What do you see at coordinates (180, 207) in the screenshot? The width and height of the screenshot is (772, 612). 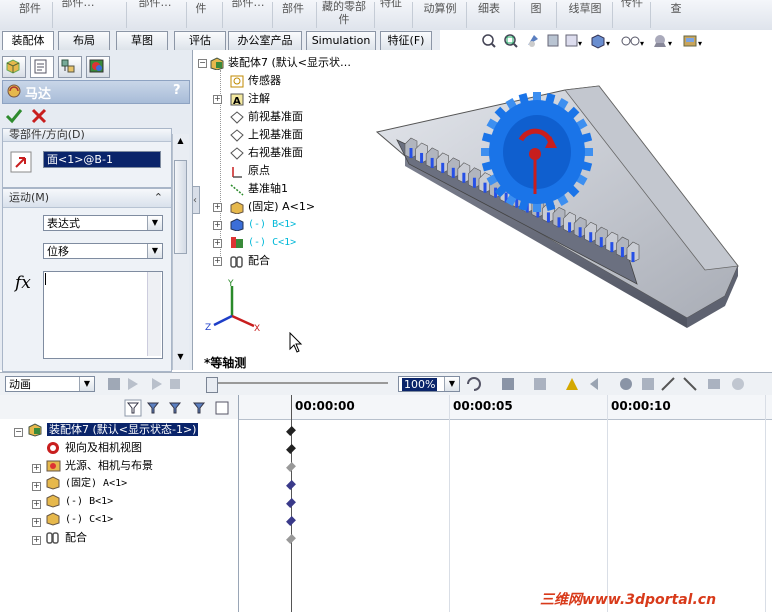 I see `scroll-thumb` at bounding box center [180, 207].